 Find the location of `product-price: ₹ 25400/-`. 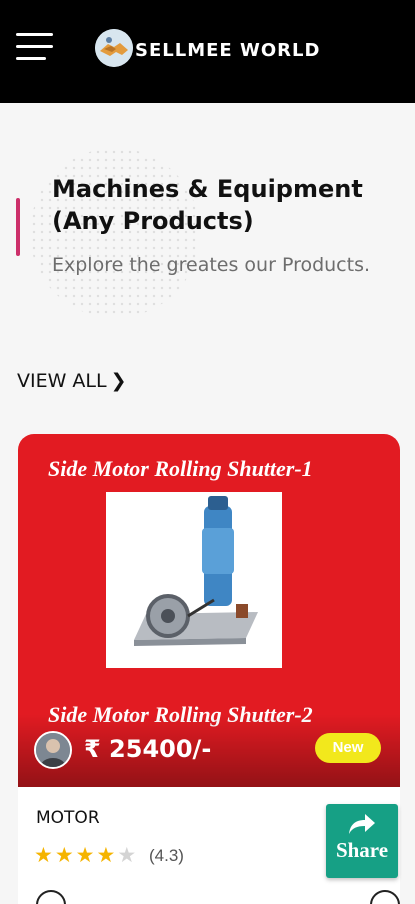

product-price: ₹ 25400/- is located at coordinates (148, 749).